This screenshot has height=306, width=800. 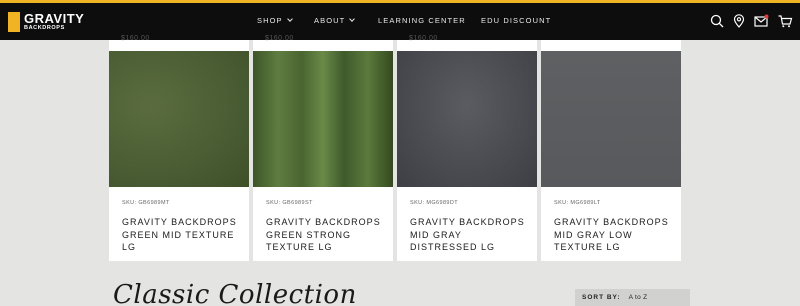 What do you see at coordinates (601, 297) in the screenshot?
I see `sort-label: SORT BY:` at bounding box center [601, 297].